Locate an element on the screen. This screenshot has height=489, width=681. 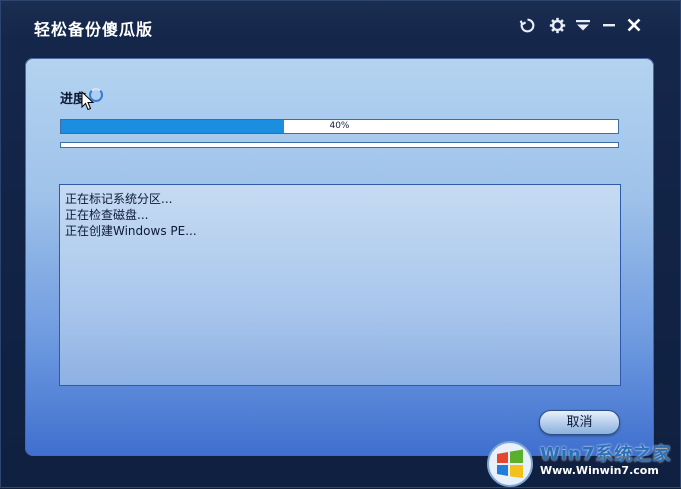
refresh-icon is located at coordinates (527, 25).